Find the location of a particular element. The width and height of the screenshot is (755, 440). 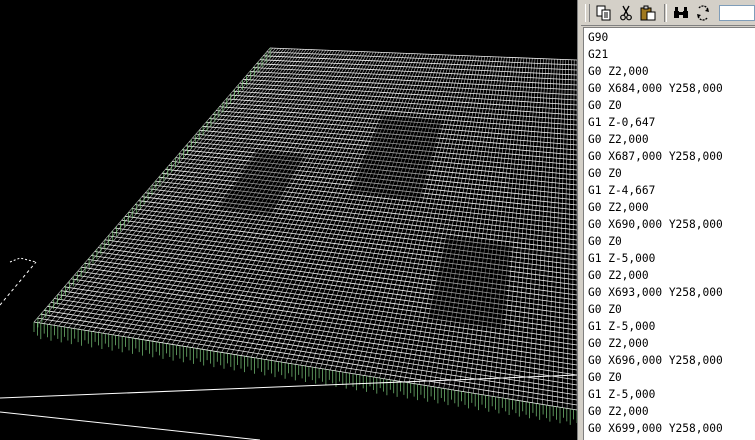

copy-button is located at coordinates (604, 13).